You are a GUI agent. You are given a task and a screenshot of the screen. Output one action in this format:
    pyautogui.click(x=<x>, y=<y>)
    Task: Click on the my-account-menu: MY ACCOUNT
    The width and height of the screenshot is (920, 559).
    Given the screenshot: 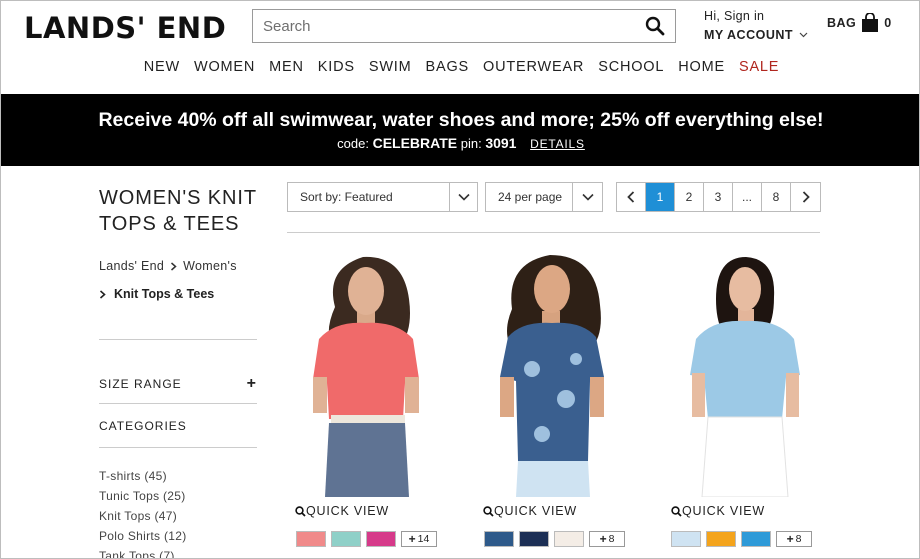 What is the action you would take?
    pyautogui.click(x=756, y=35)
    